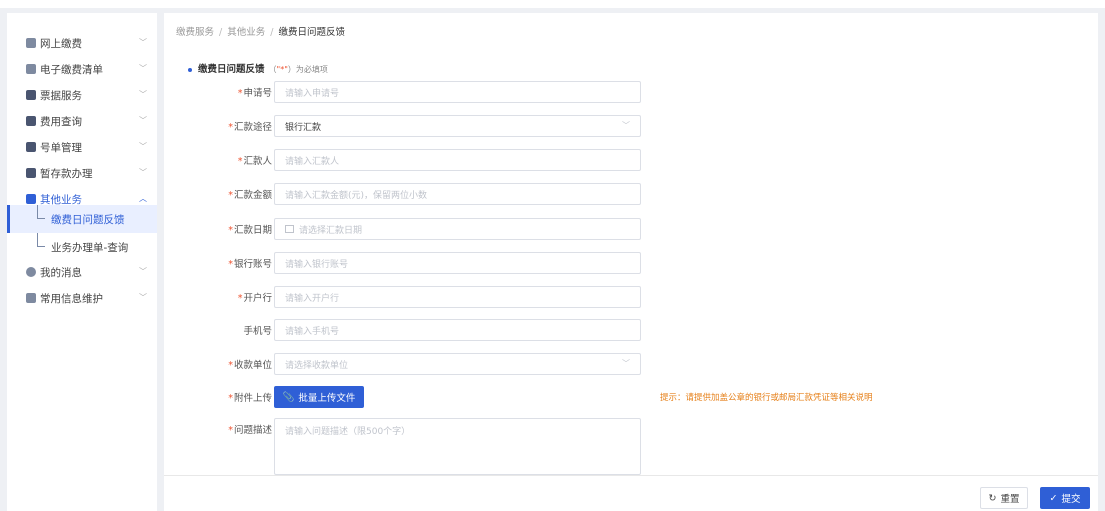 The image size is (1105, 511). What do you see at coordinates (61, 121) in the screenshot?
I see `sidebar-item-label: 费用查询` at bounding box center [61, 121].